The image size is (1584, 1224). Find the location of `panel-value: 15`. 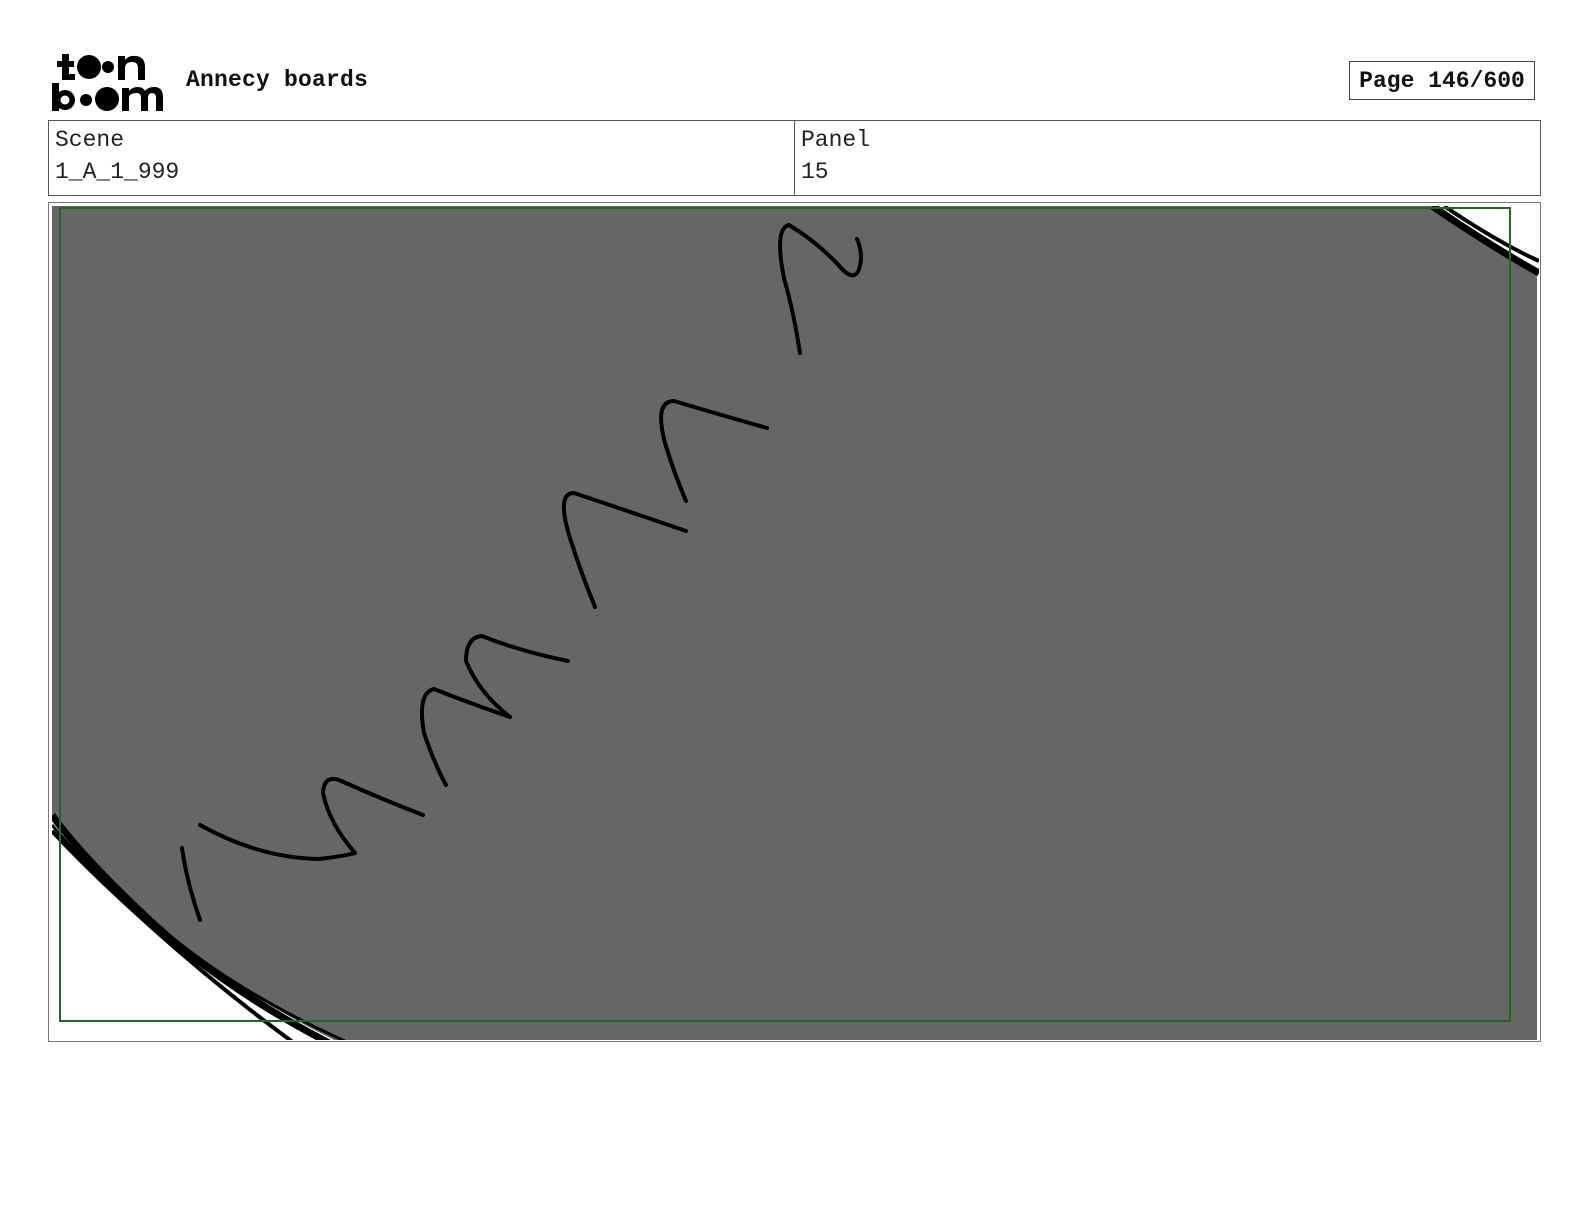

panel-value: 15 is located at coordinates (815, 172).